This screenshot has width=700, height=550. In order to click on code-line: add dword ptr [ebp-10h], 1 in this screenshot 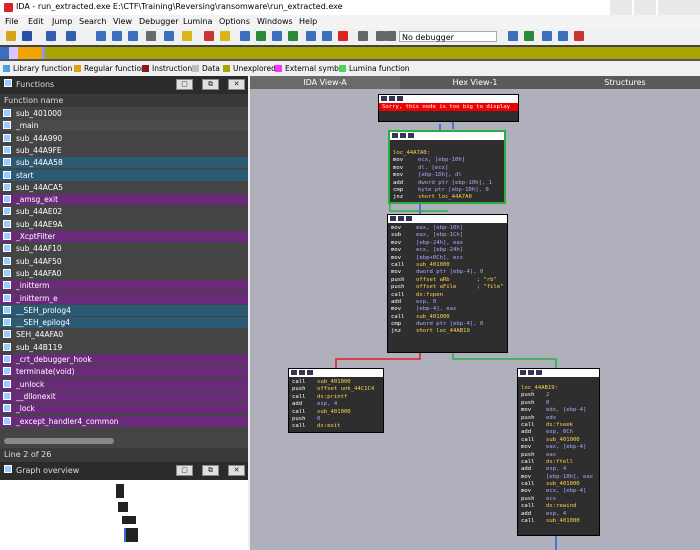, I will do `click(448, 183)`.